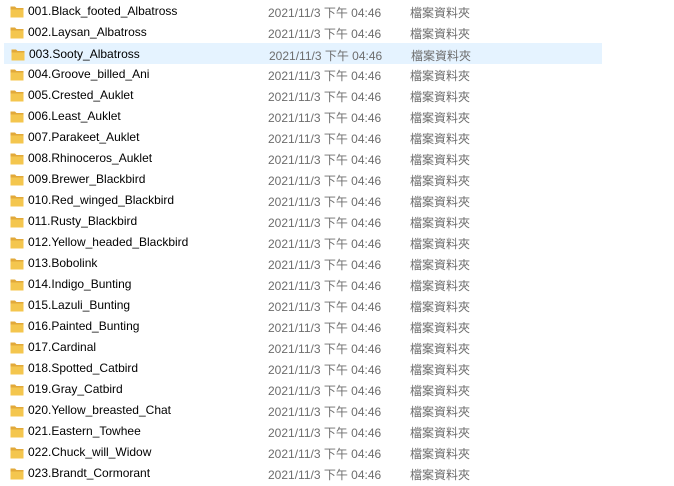 The height and width of the screenshot is (486, 674). What do you see at coordinates (90, 452) in the screenshot?
I see `file-name: 022.Chuck_will_Widow` at bounding box center [90, 452].